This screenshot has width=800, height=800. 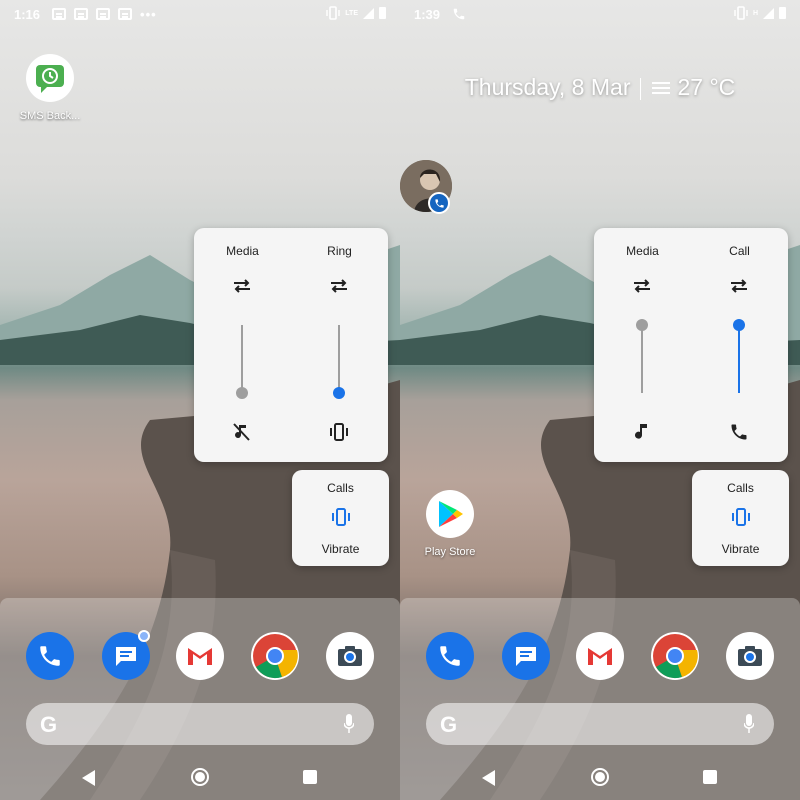 What do you see at coordinates (661, 88) in the screenshot?
I see `haze-icon` at bounding box center [661, 88].